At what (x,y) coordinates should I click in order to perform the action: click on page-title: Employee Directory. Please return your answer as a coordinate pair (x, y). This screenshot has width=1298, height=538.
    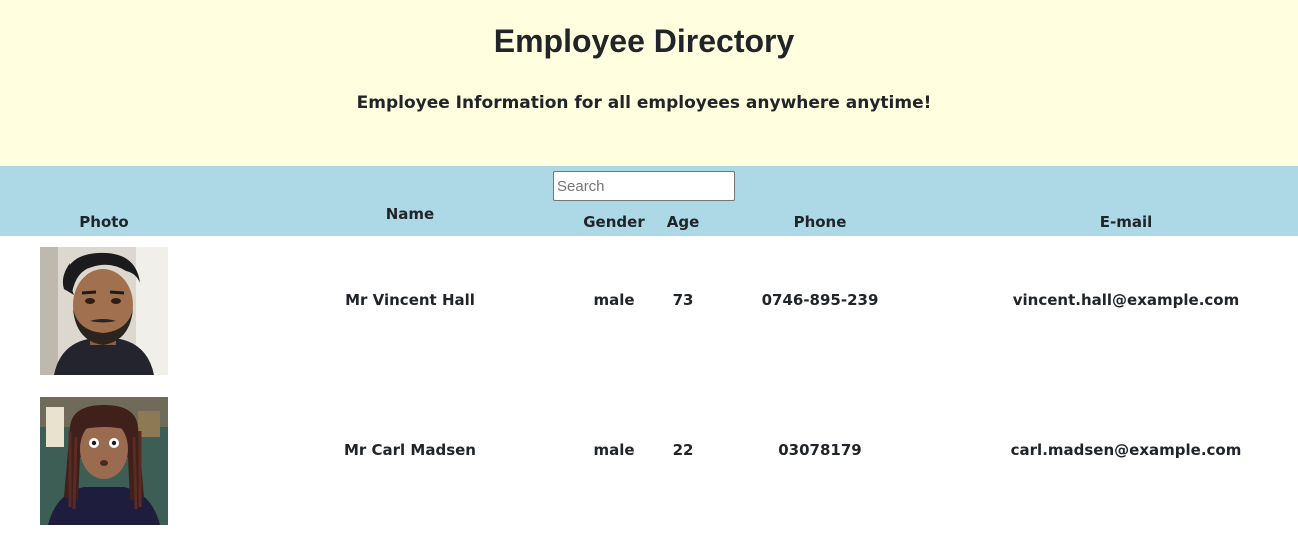
    Looking at the image, I should click on (644, 41).